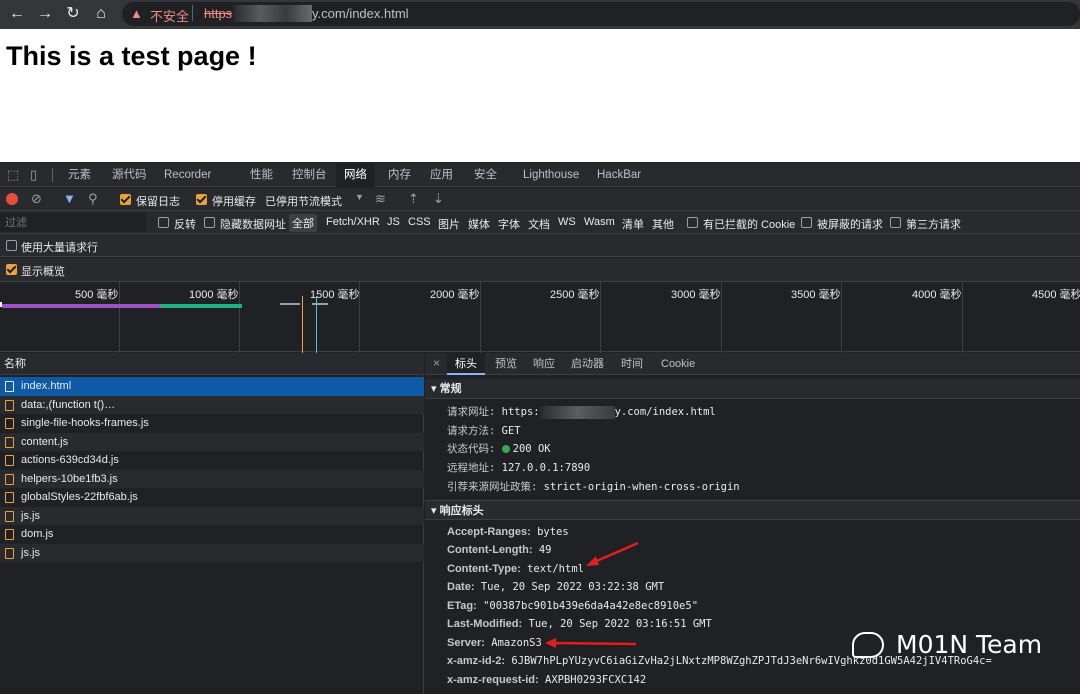 This screenshot has height=694, width=1080. I want to click on arrow-content-type, so click(612, 553).